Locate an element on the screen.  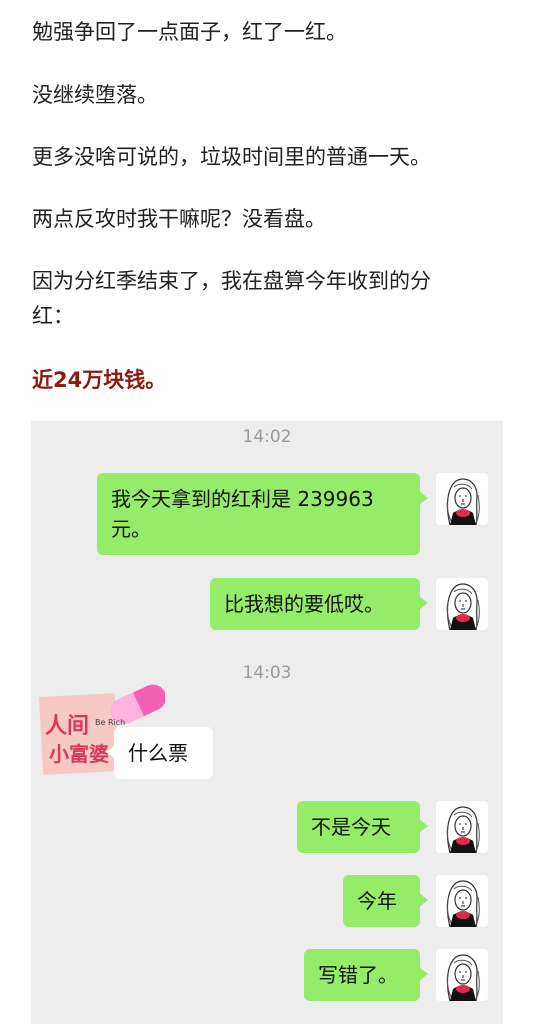
chat-timestamp: 14:02 is located at coordinates (267, 437).